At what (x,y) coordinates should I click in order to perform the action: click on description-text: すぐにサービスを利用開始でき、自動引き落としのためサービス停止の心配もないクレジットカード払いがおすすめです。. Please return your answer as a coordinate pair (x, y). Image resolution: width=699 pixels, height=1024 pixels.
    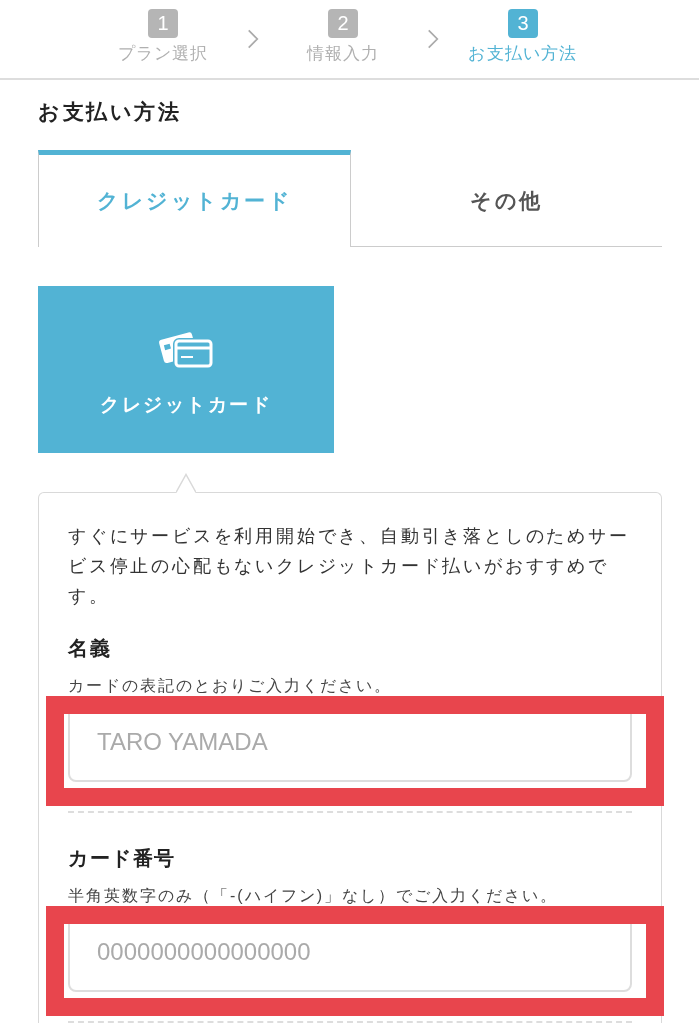
    Looking at the image, I should click on (349, 566).